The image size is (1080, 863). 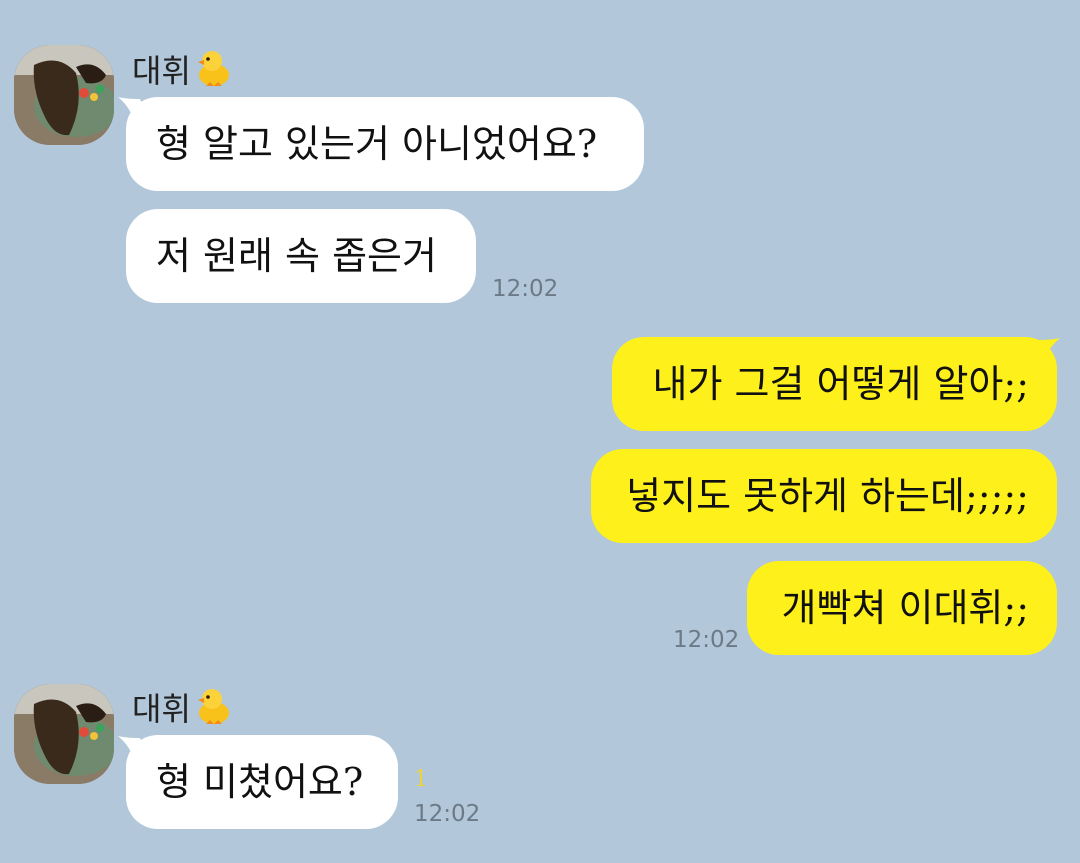 What do you see at coordinates (824, 496) in the screenshot?
I see `message-bubble: 넣지도 못하게 하는데;;;;;` at bounding box center [824, 496].